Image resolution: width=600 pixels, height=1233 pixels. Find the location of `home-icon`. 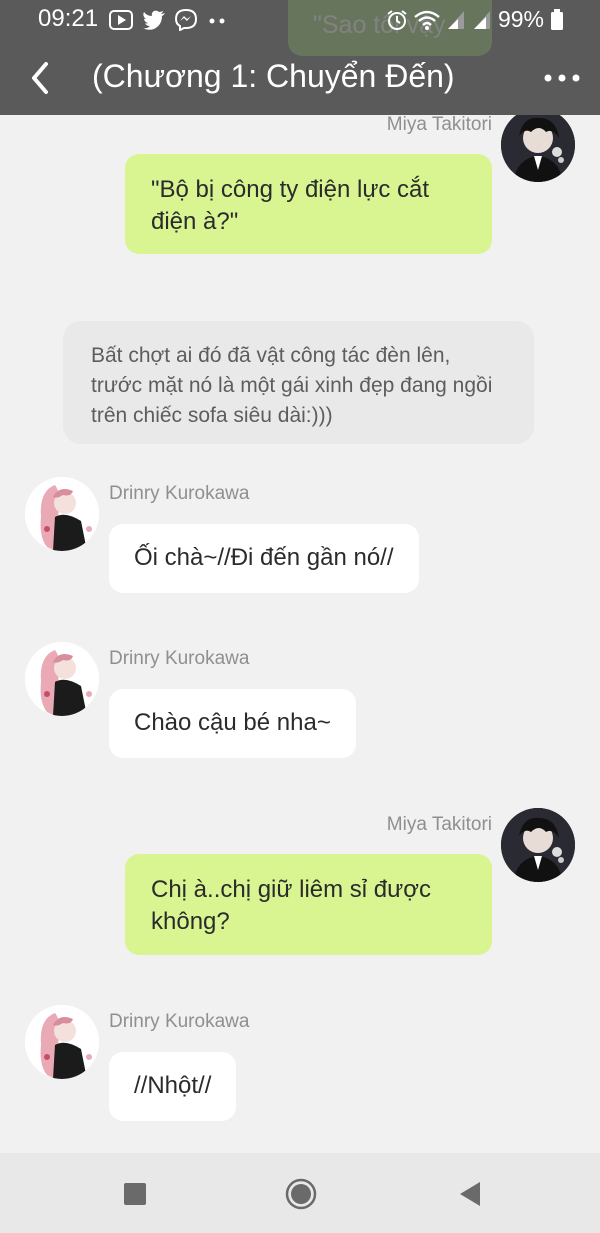

home-icon is located at coordinates (301, 1194).